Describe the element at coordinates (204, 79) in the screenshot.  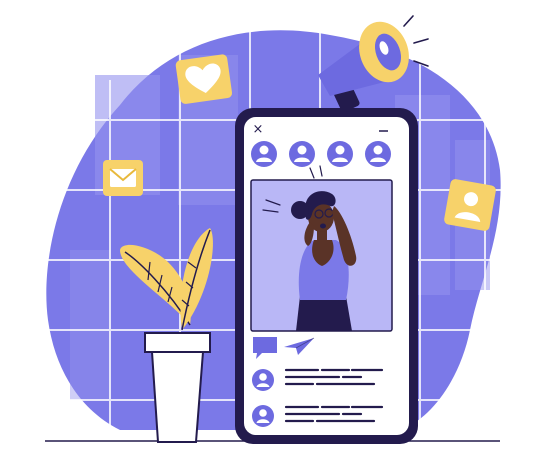
I see `heart-icon` at that location.